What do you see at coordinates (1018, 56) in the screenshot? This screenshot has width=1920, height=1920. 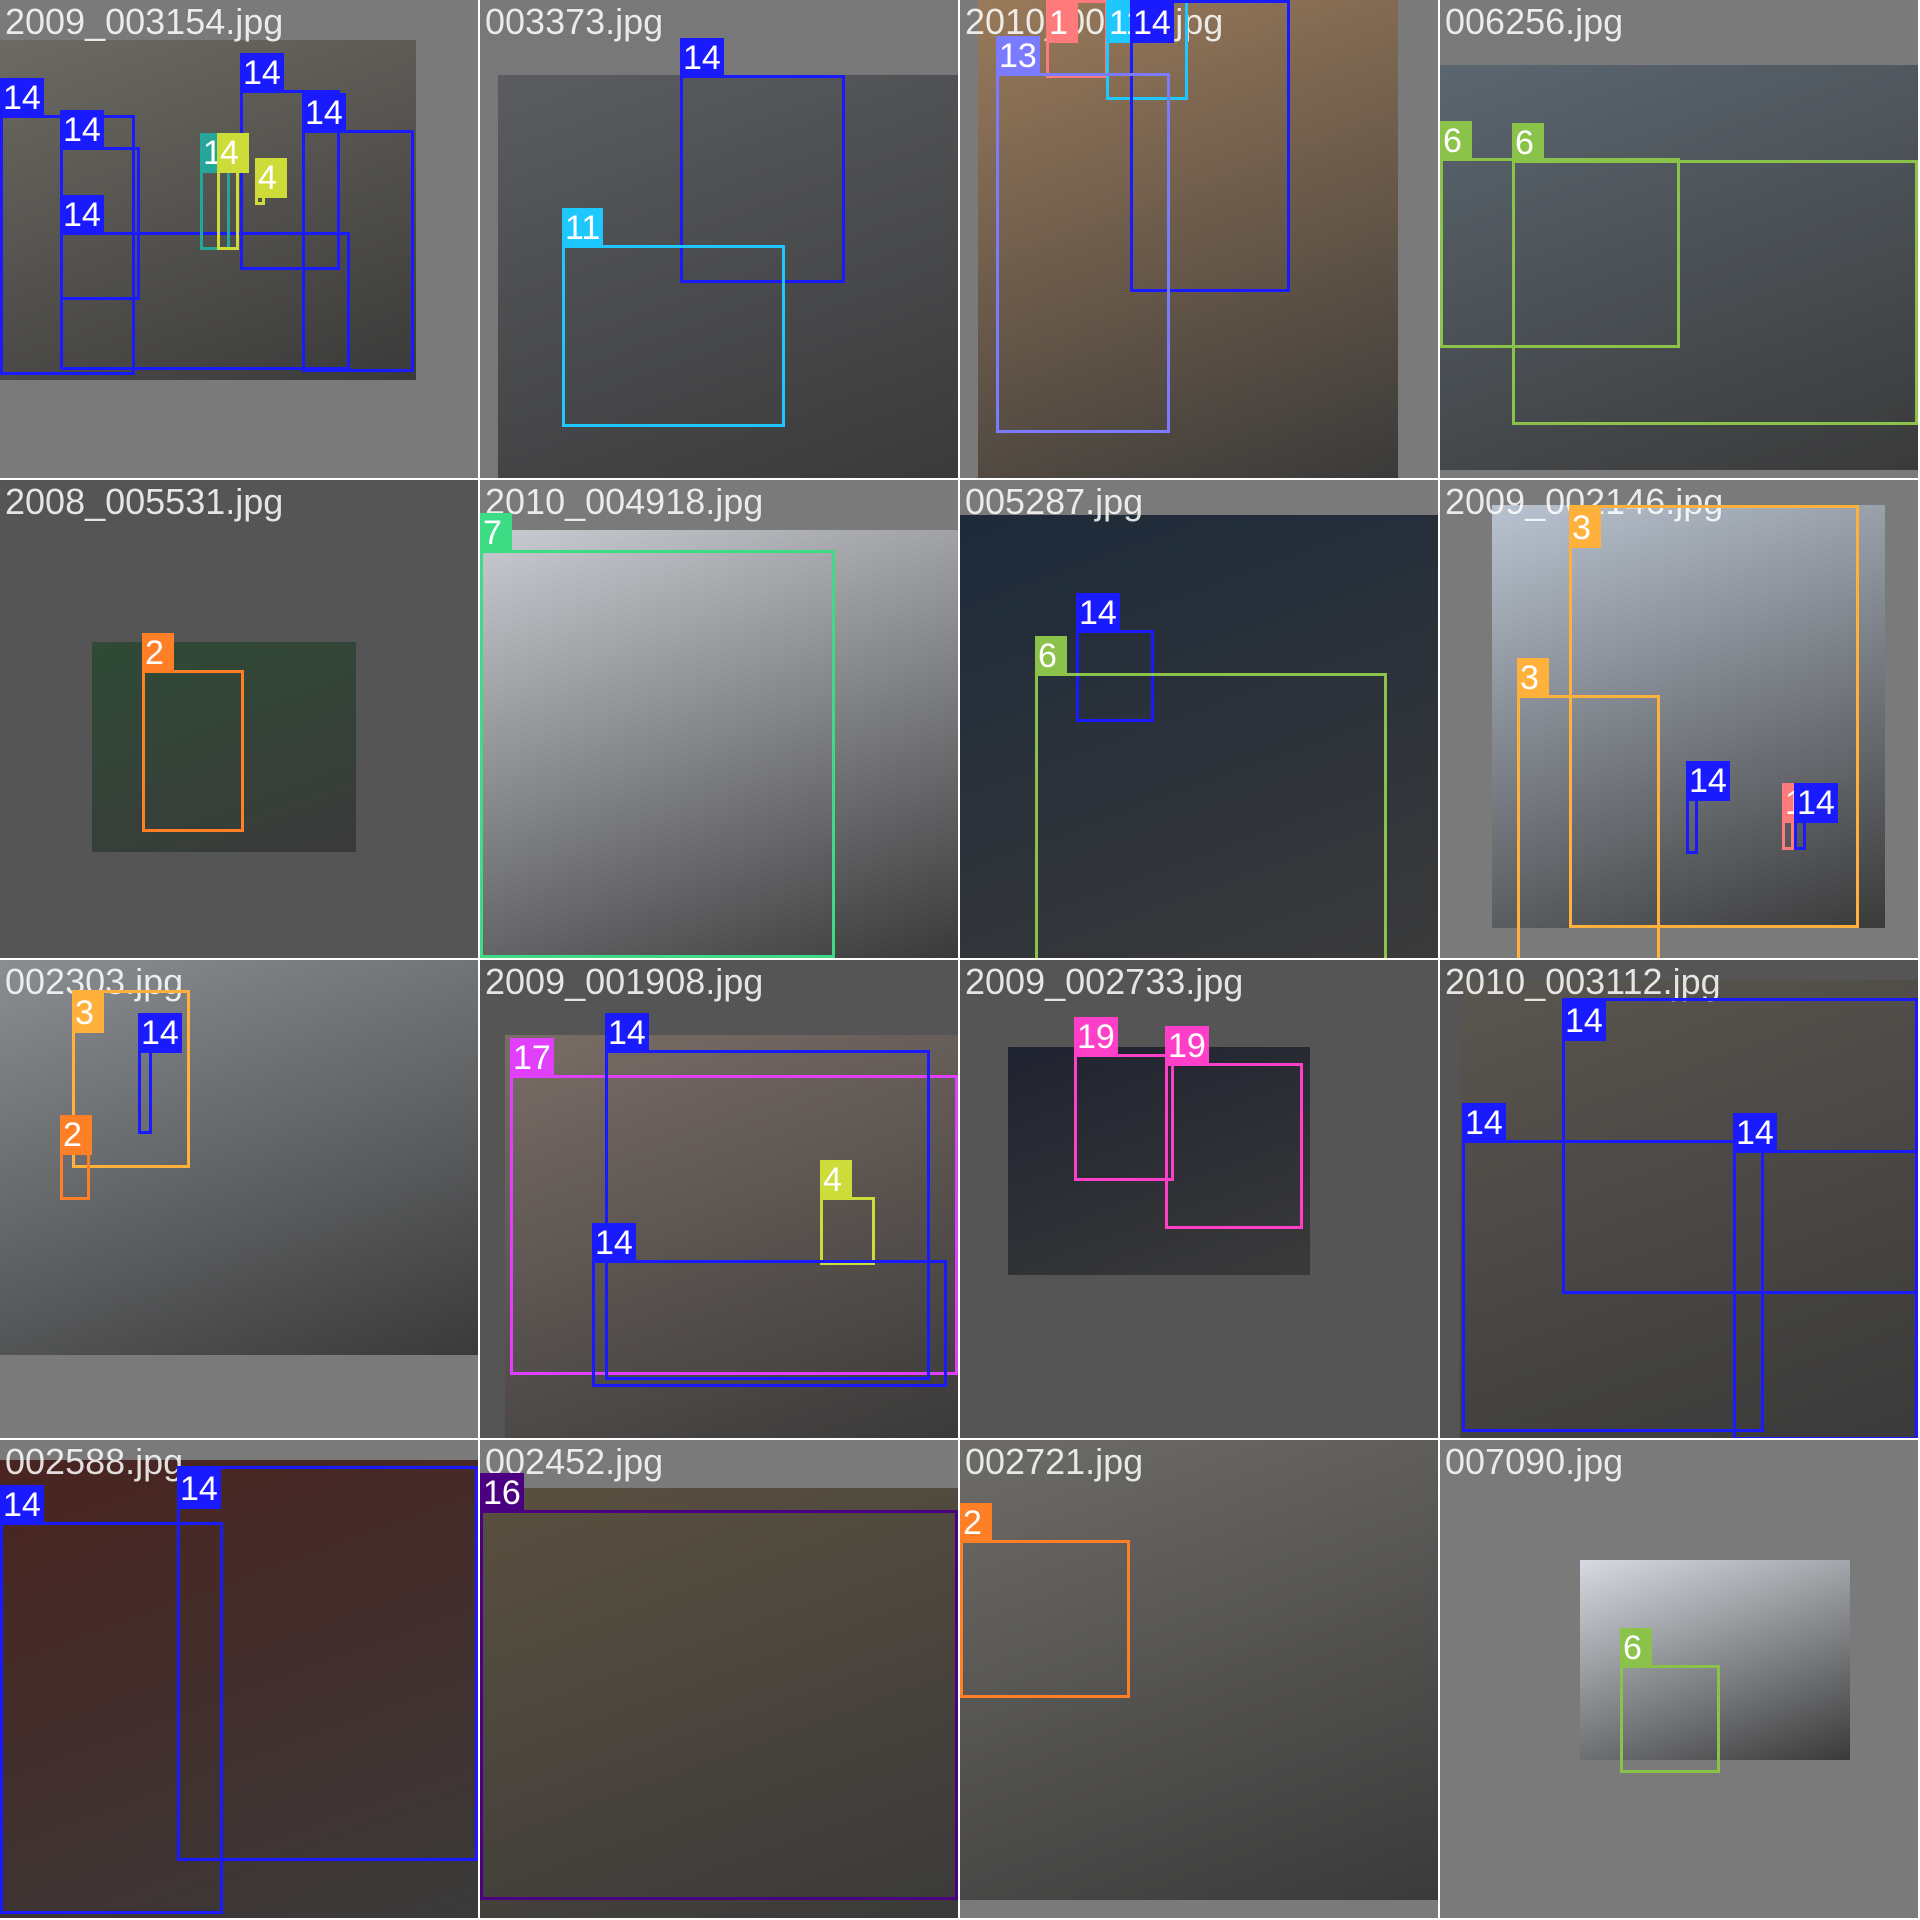 I see `class-label: 13` at bounding box center [1018, 56].